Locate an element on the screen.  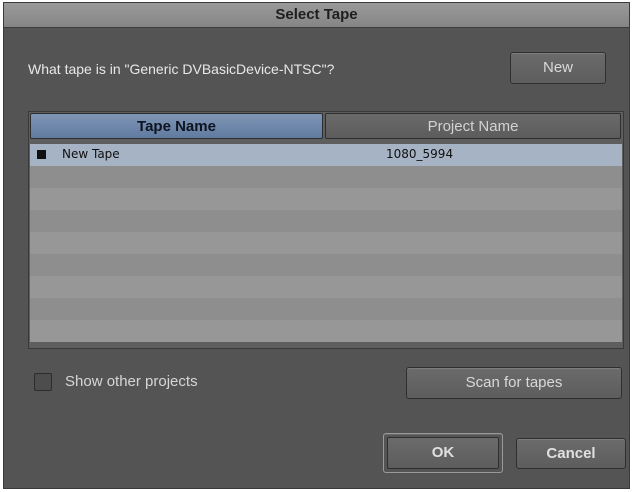
tape-name-cell: New Tape is located at coordinates (91, 154).